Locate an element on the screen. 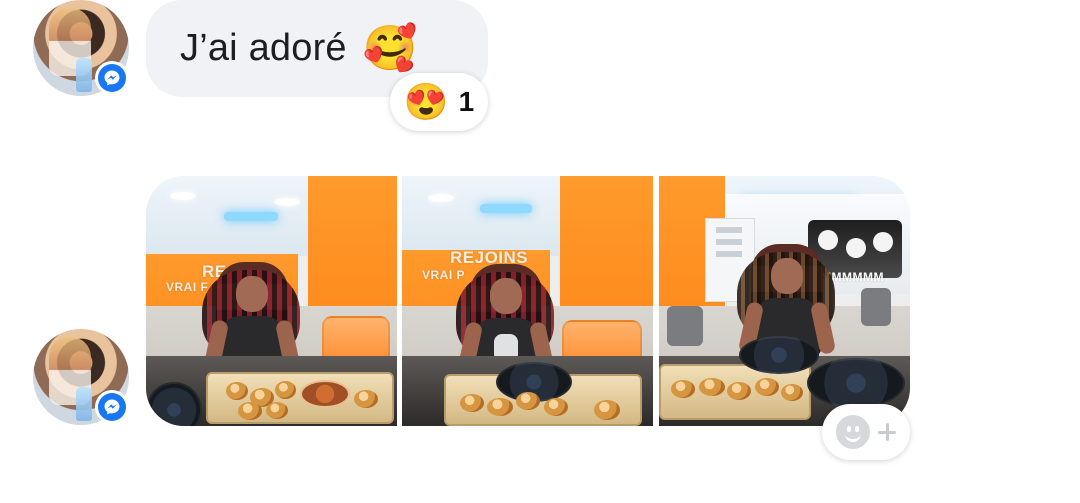 The image size is (1080, 503). add-reaction-button is located at coordinates (866, 432).